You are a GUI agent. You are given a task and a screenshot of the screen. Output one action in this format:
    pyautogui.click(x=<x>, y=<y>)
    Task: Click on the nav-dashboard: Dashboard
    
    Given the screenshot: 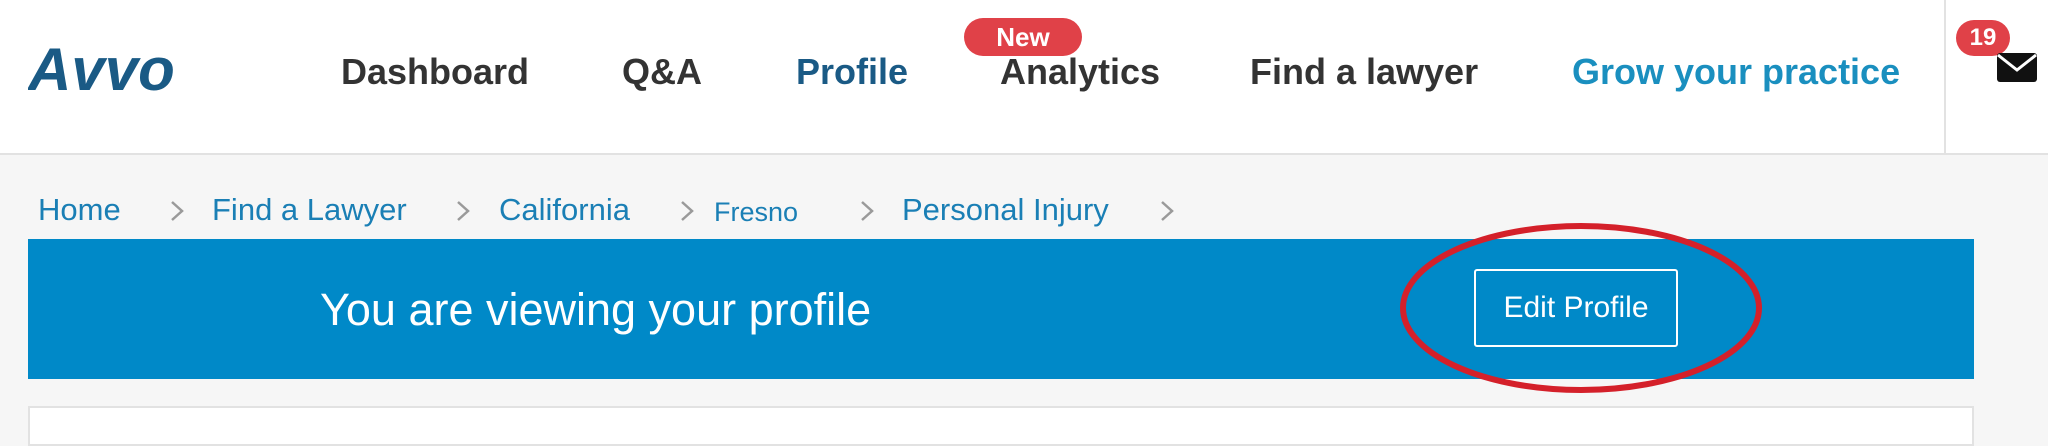 What is the action you would take?
    pyautogui.click(x=435, y=72)
    